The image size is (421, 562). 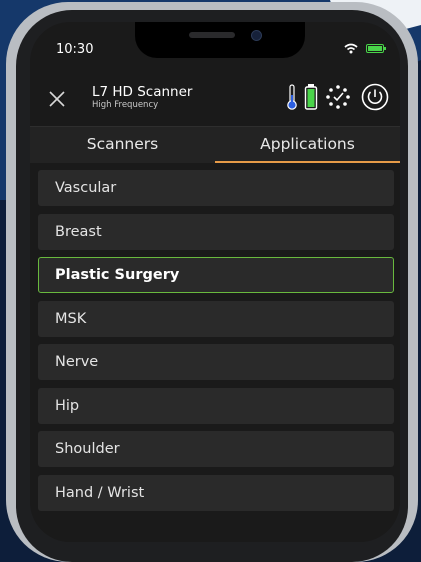 I want to click on battery-icon, so click(x=311, y=97).